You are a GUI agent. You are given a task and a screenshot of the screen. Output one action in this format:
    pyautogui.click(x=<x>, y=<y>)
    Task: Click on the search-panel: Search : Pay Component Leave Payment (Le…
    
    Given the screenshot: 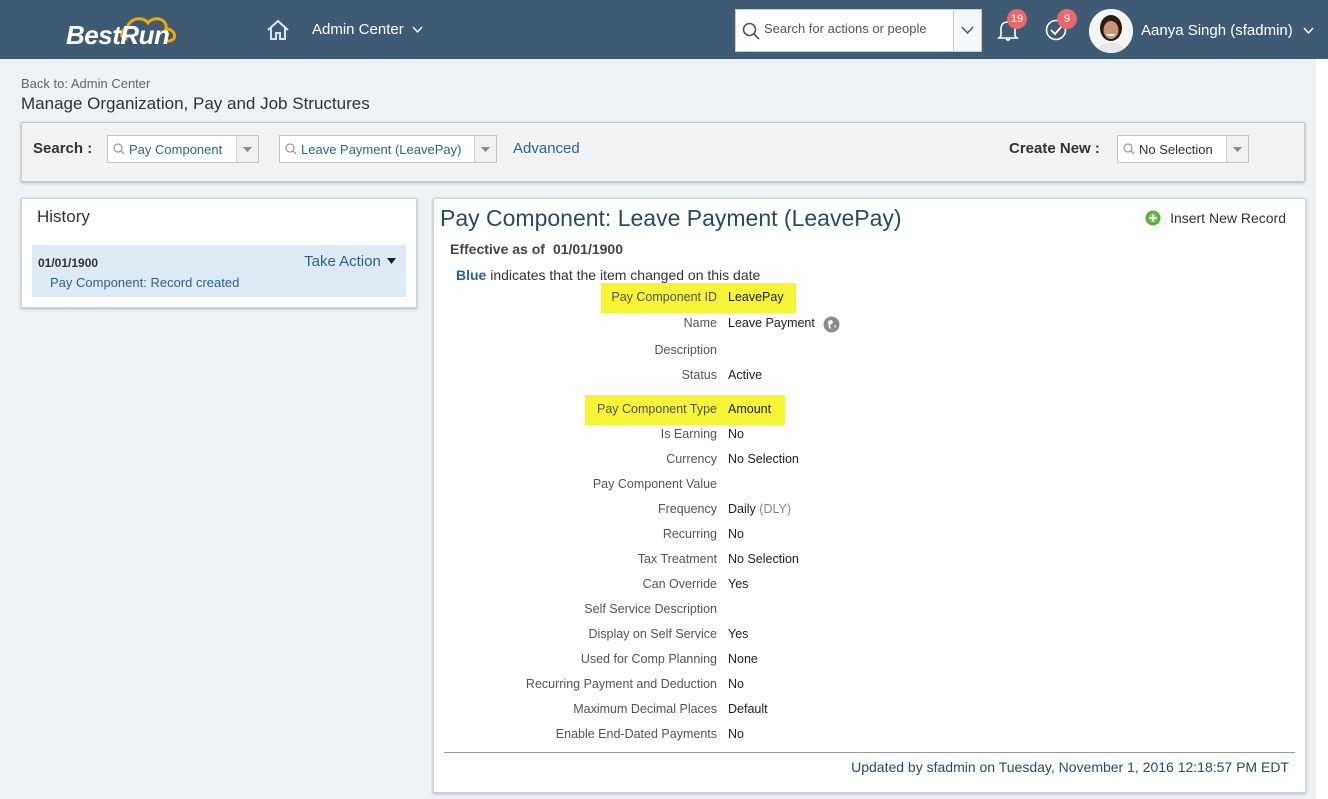 What is the action you would take?
    pyautogui.click(x=663, y=152)
    